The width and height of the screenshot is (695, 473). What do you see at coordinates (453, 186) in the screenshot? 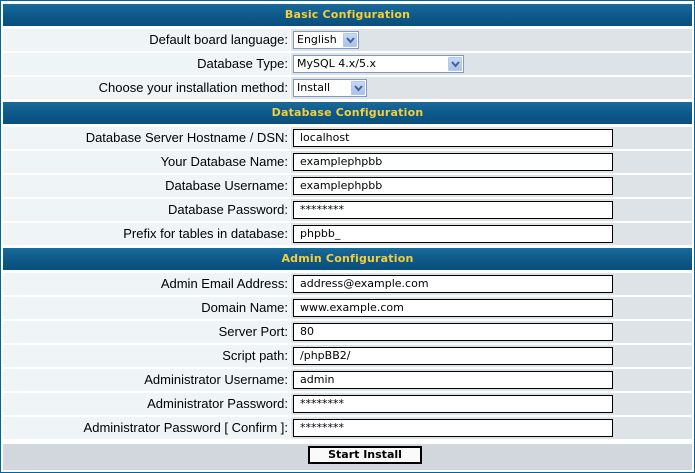
I see `db-username-input: examplephpbb` at bounding box center [453, 186].